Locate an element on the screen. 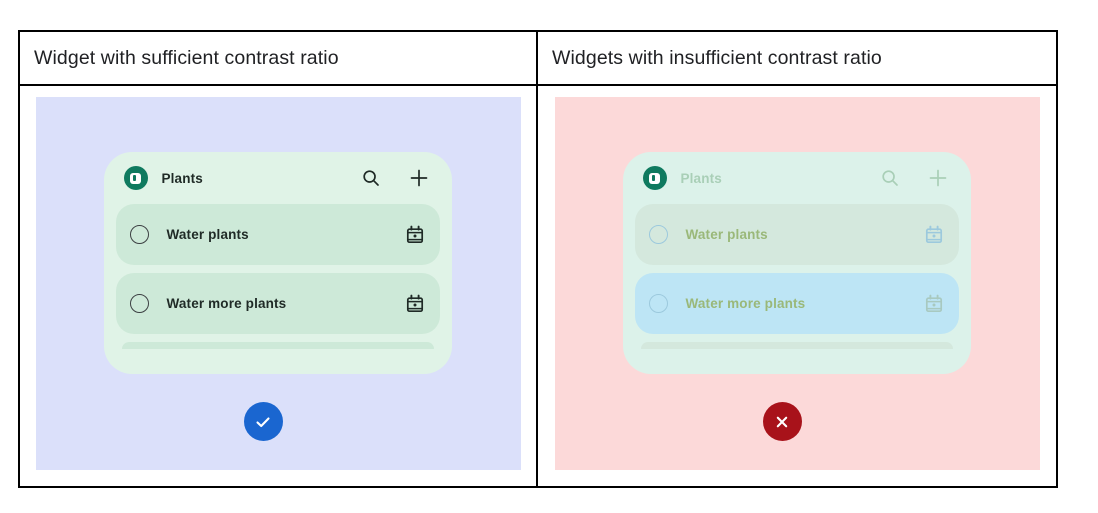 Image resolution: width=1098 pixels, height=513 pixels. check-icon is located at coordinates (263, 421).